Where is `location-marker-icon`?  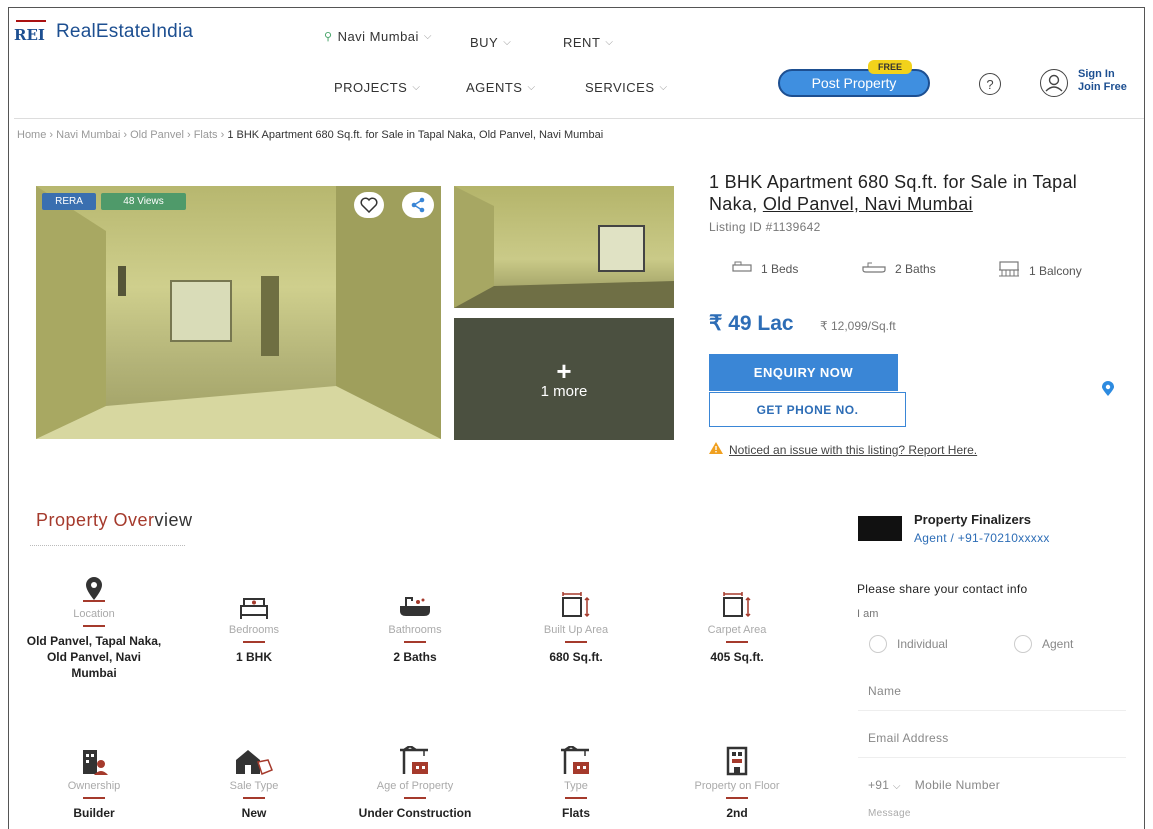
location-marker-icon is located at coordinates (94, 587).